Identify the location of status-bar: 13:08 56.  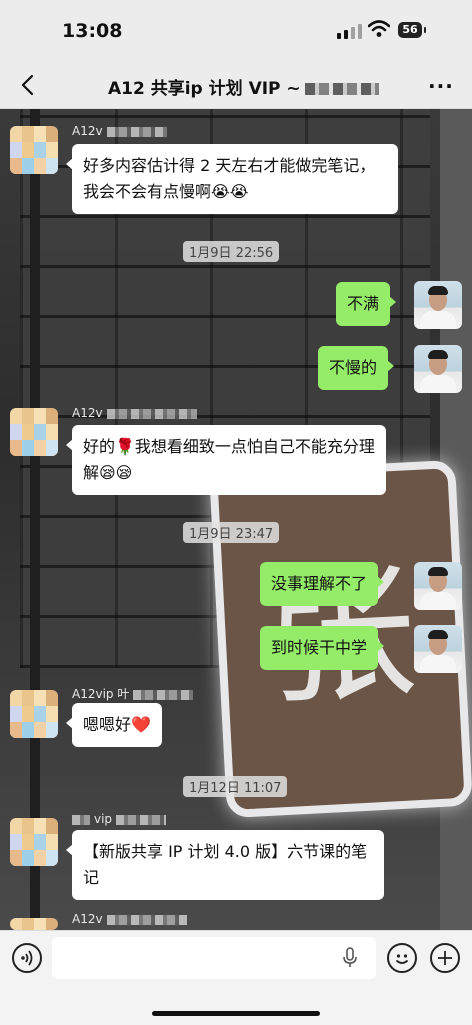
(236, 32).